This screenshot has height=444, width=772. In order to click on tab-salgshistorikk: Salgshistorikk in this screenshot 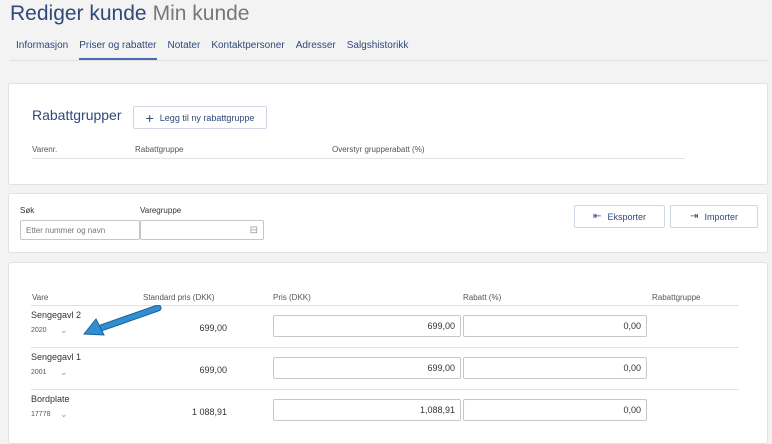, I will do `click(378, 50)`.